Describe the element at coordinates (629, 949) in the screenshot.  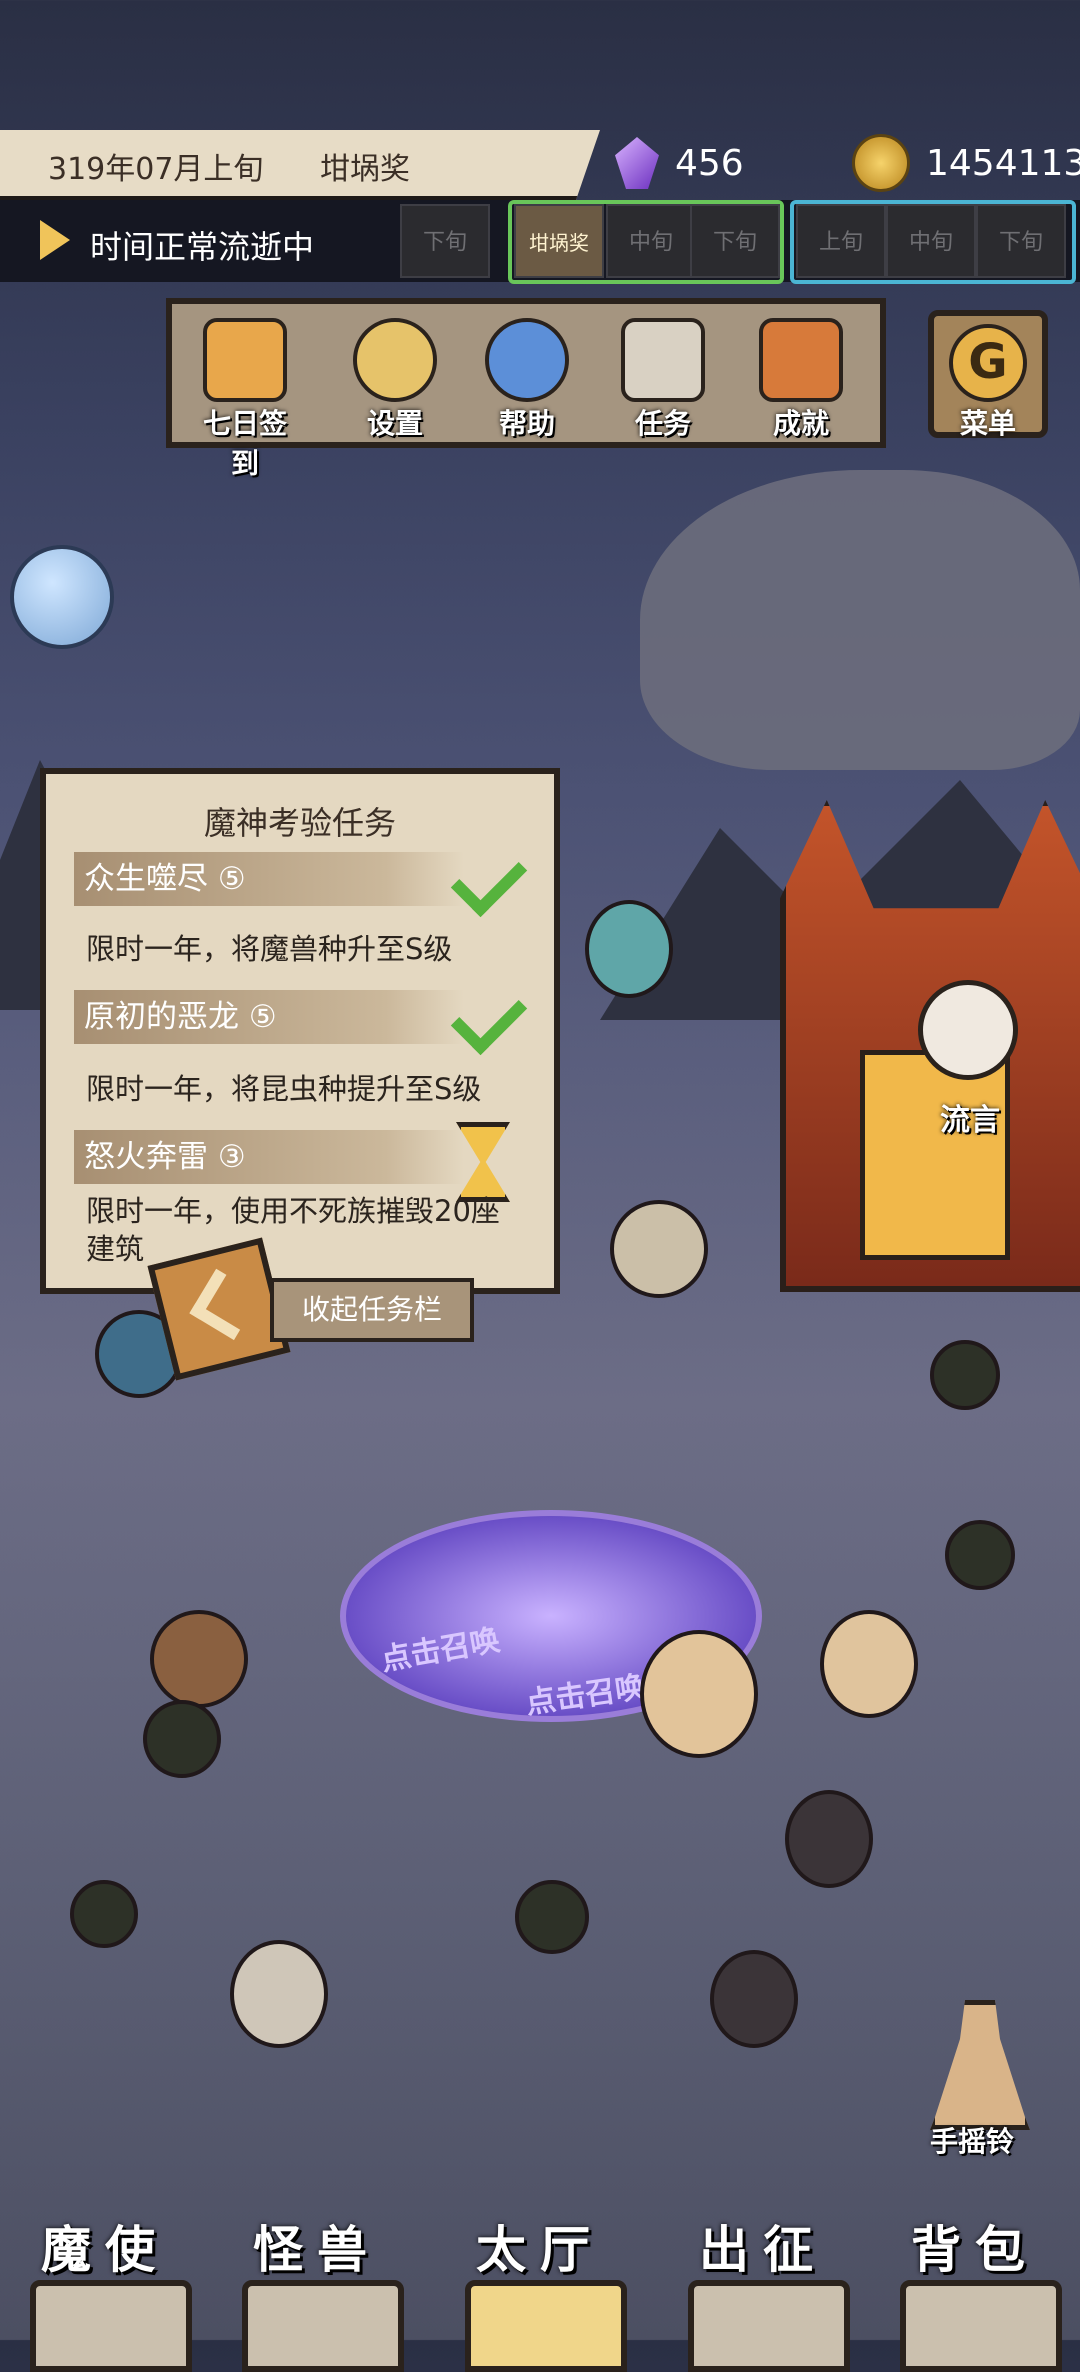
I see `dragon-girl-character` at that location.